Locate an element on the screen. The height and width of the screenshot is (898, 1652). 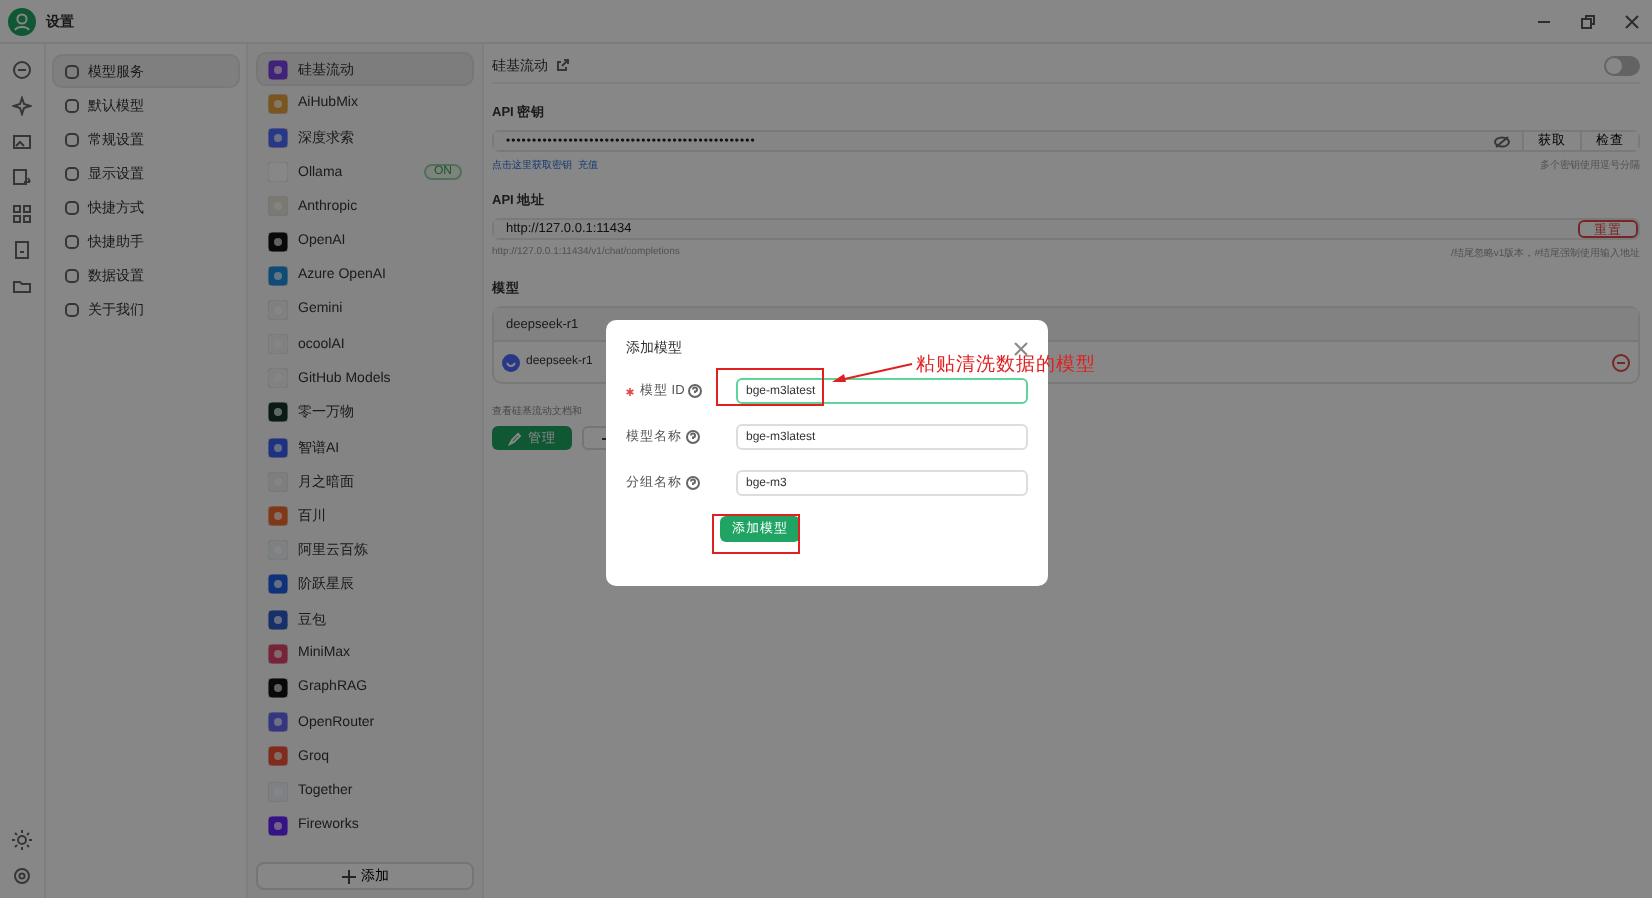
annotation-text: 粘贴清洗数据的模型 is located at coordinates (1006, 365).